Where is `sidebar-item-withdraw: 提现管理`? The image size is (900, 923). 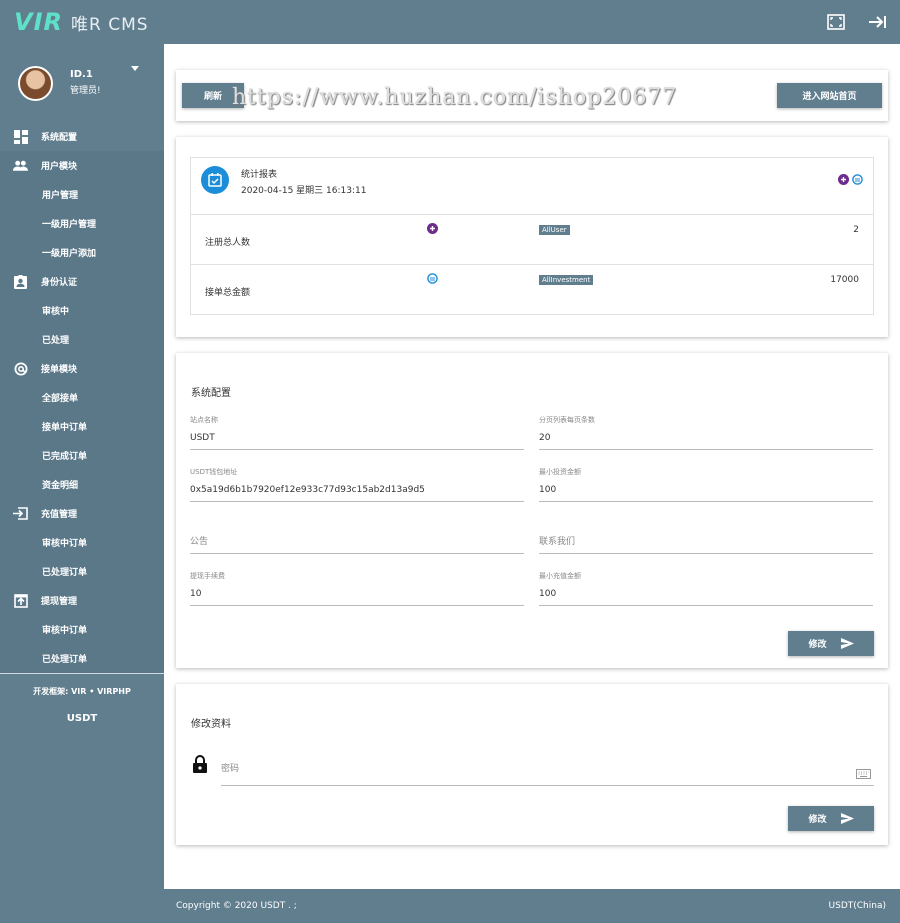 sidebar-item-withdraw: 提现管理 is located at coordinates (82, 600).